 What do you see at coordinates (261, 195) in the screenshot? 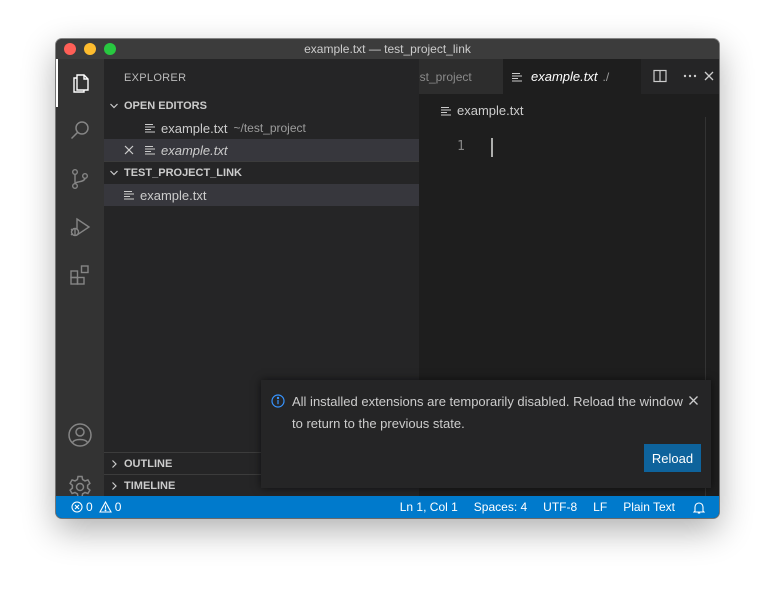
I see `folder-file-item: example.txt` at bounding box center [261, 195].